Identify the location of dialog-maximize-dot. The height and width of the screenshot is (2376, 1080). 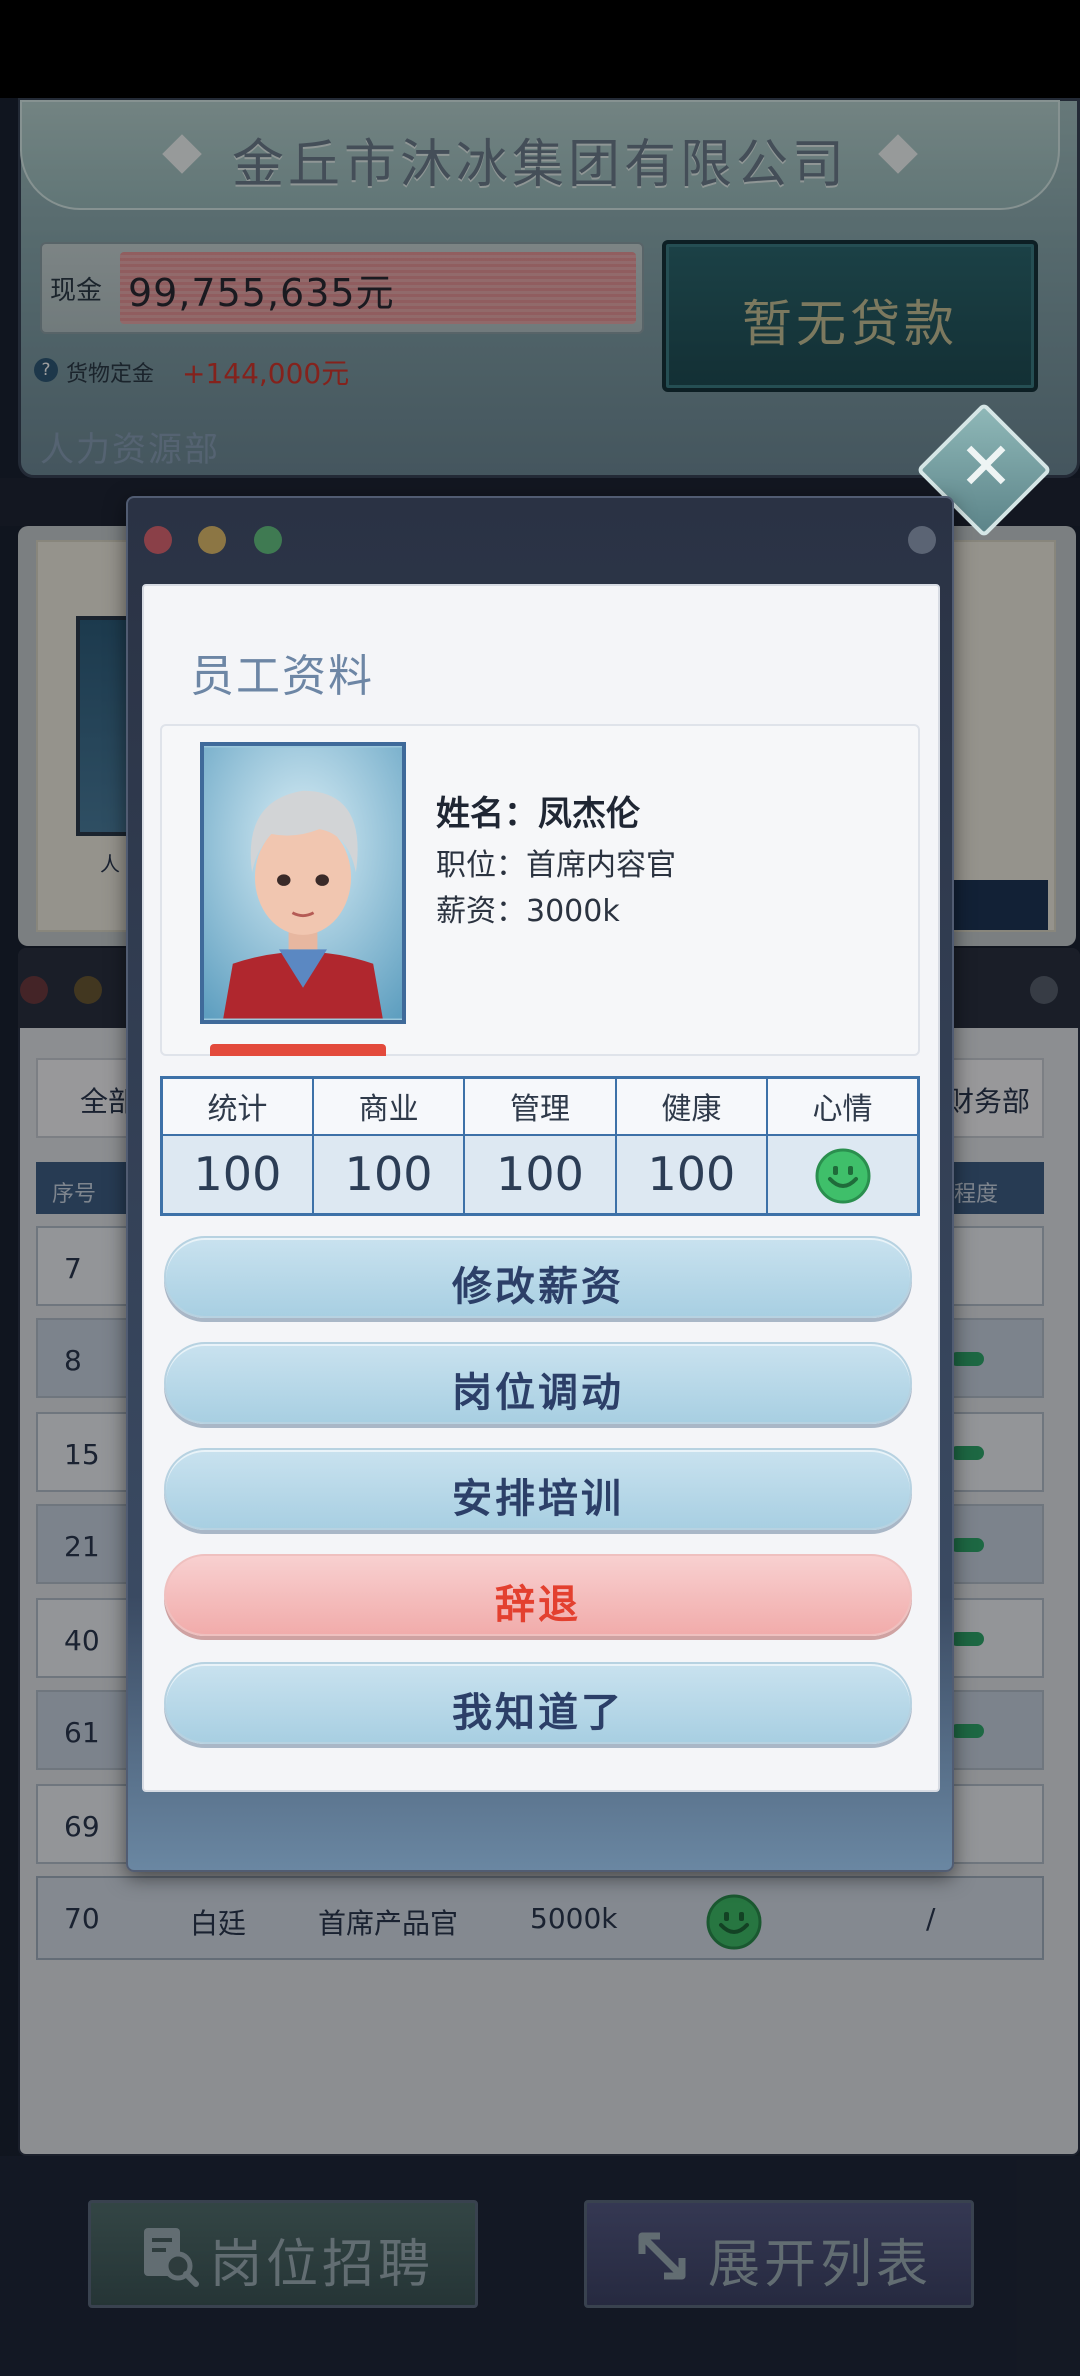
(268, 540).